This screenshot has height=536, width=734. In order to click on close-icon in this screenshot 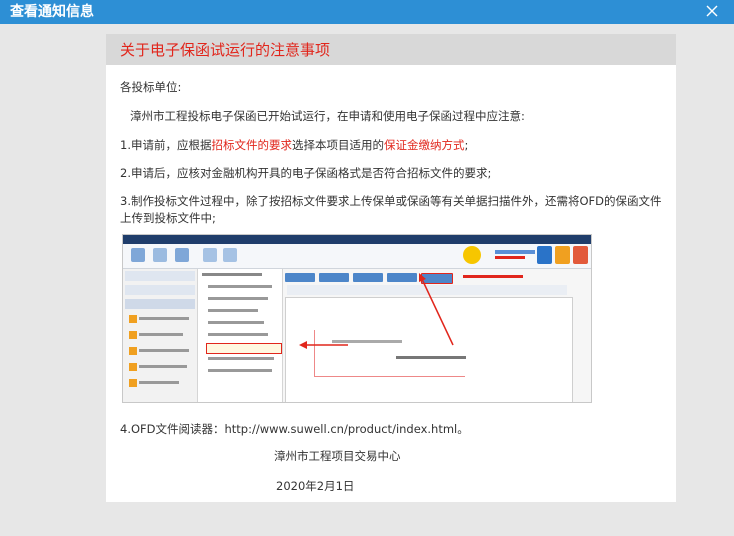, I will do `click(712, 11)`.